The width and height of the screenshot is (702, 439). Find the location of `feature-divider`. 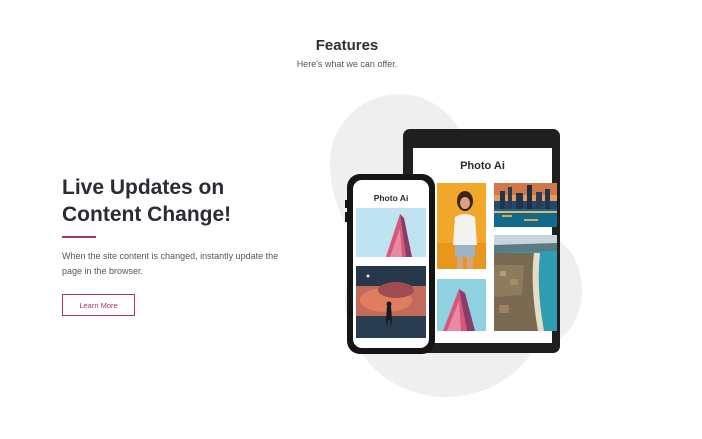

feature-divider is located at coordinates (79, 237).